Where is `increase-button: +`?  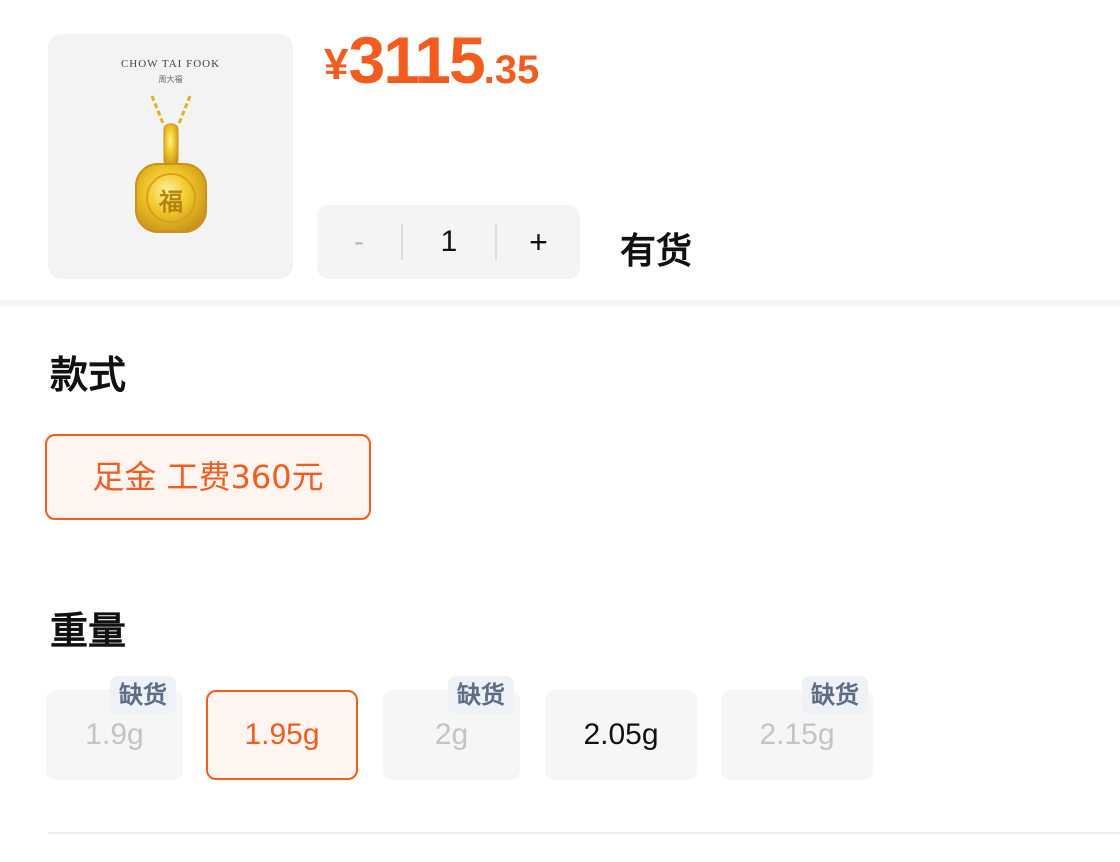
increase-button: + is located at coordinates (538, 242).